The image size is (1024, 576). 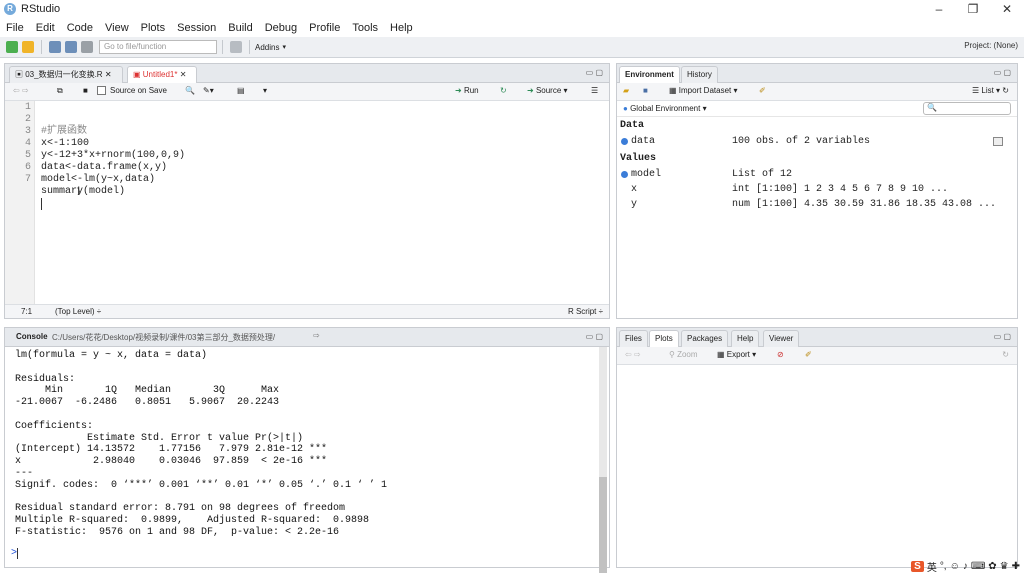 What do you see at coordinates (1016, 566) in the screenshot?
I see `tools-icon: ✚` at bounding box center [1016, 566].